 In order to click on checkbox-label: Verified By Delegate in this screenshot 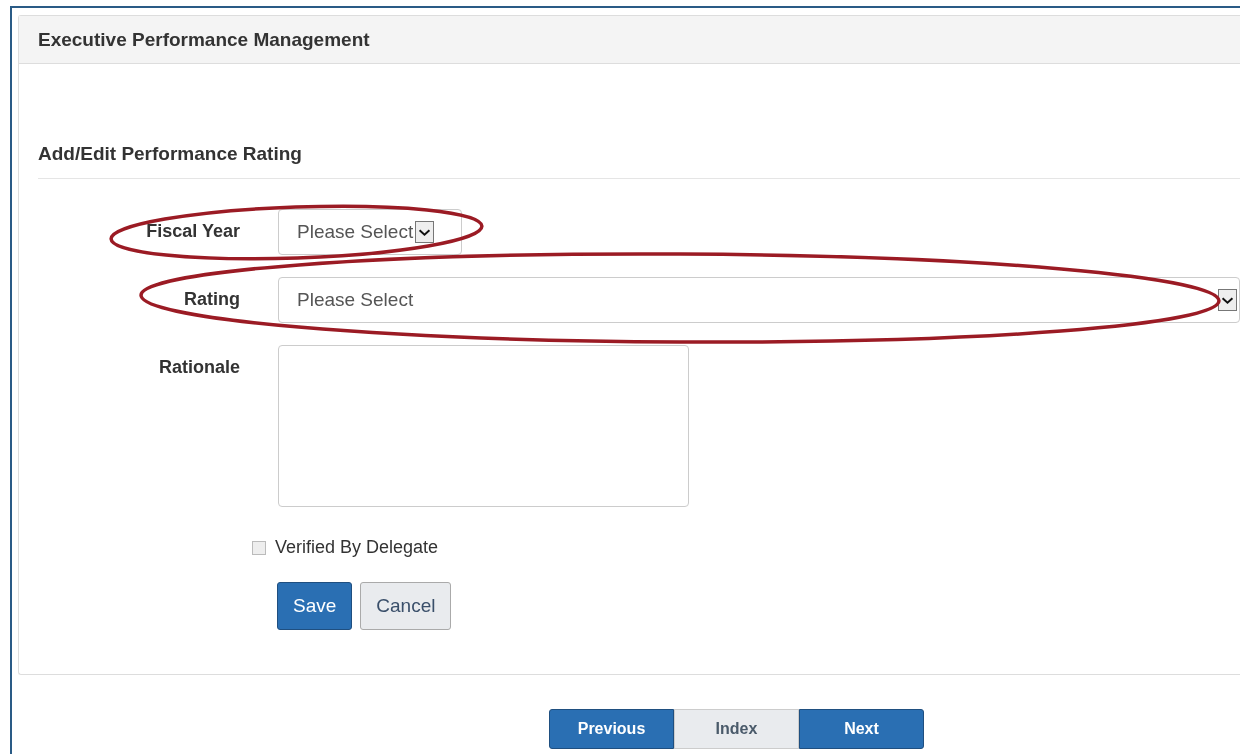, I will do `click(357, 547)`.